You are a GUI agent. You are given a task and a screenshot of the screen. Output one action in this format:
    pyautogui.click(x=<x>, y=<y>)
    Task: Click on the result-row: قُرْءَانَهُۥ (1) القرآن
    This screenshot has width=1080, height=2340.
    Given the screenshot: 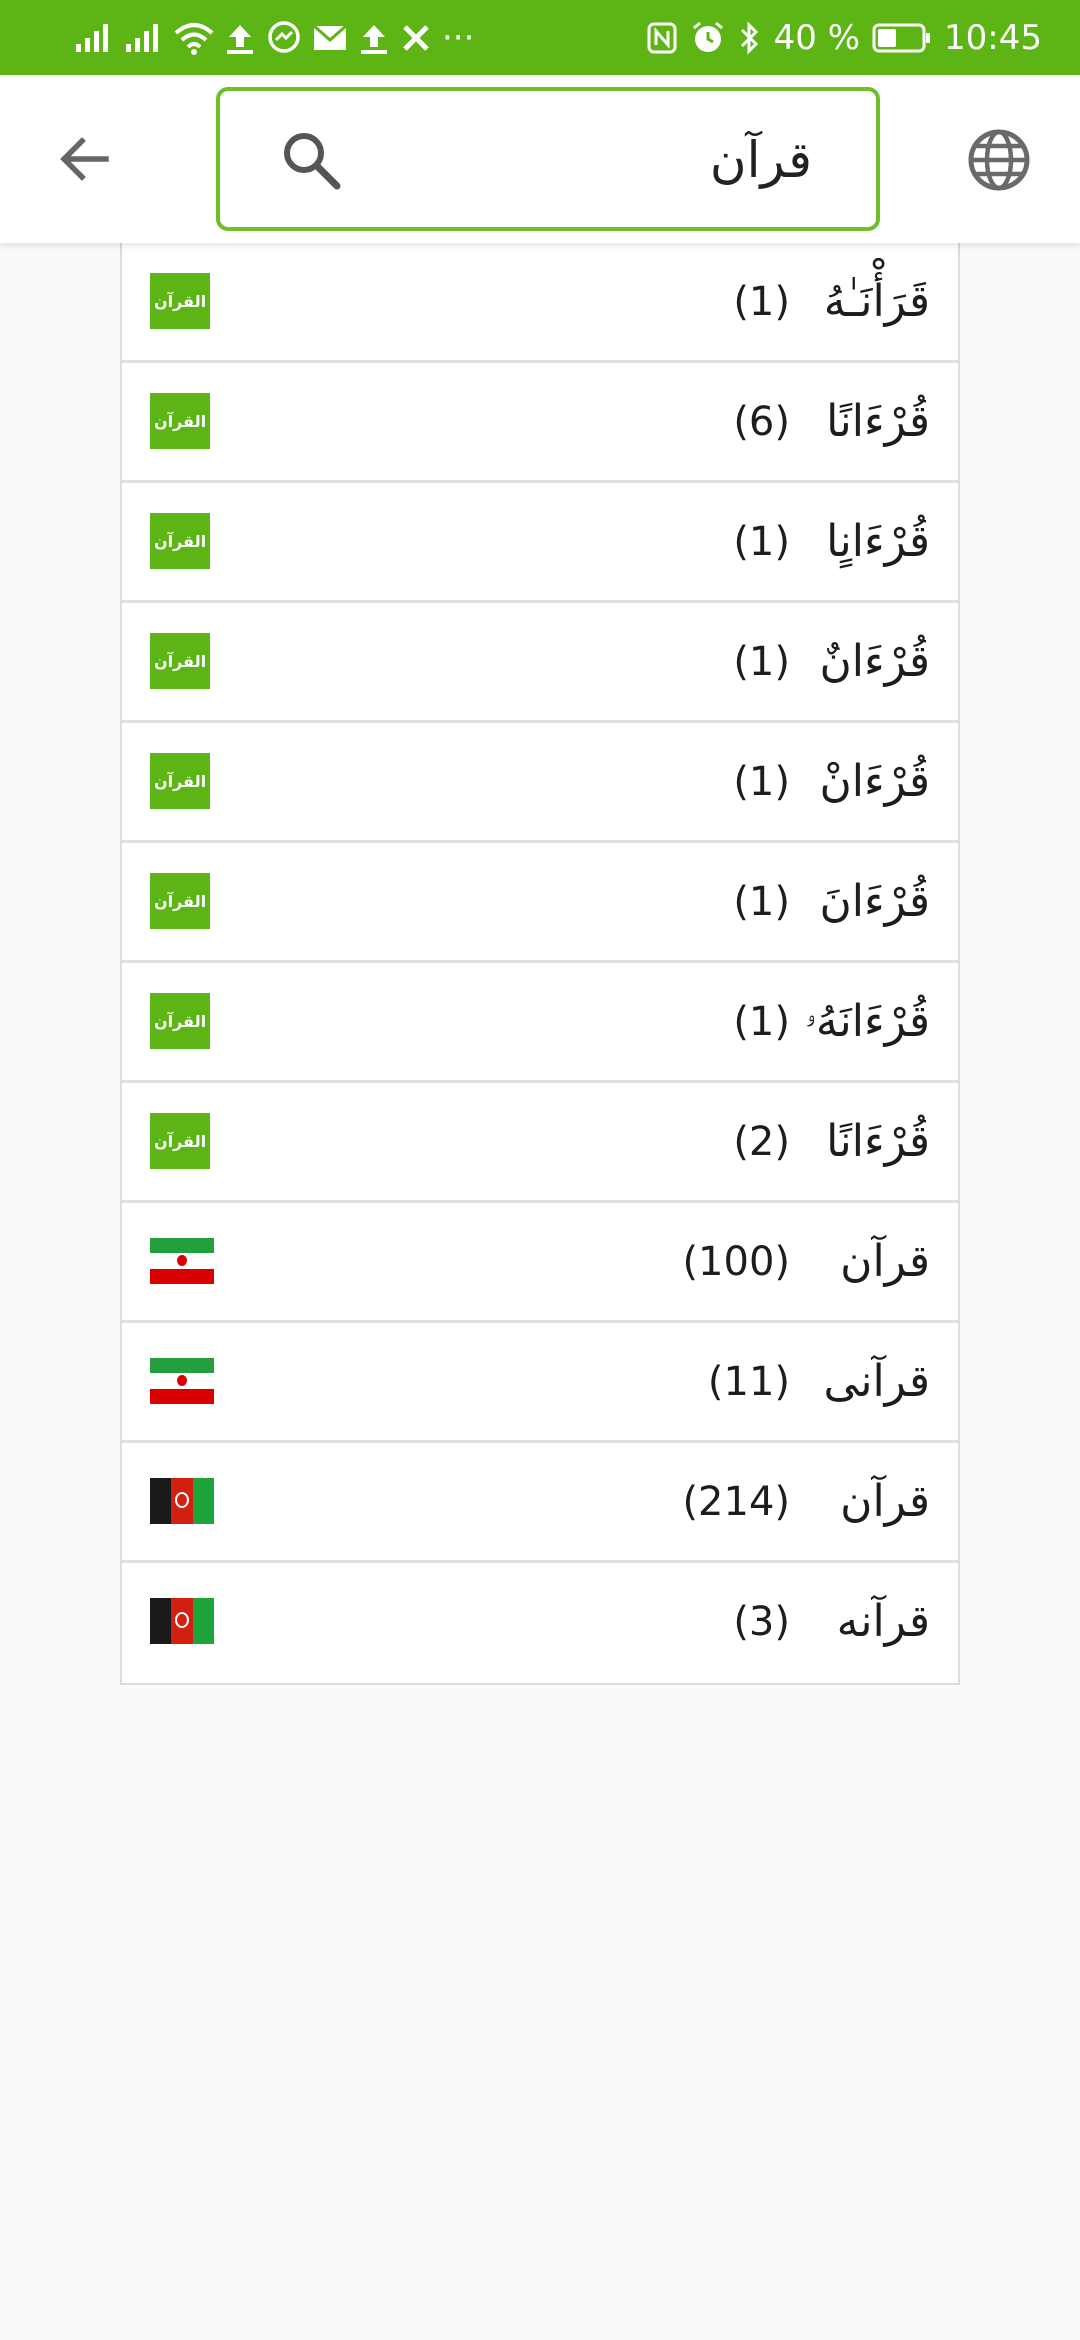 What is the action you would take?
    pyautogui.click(x=540, y=1023)
    